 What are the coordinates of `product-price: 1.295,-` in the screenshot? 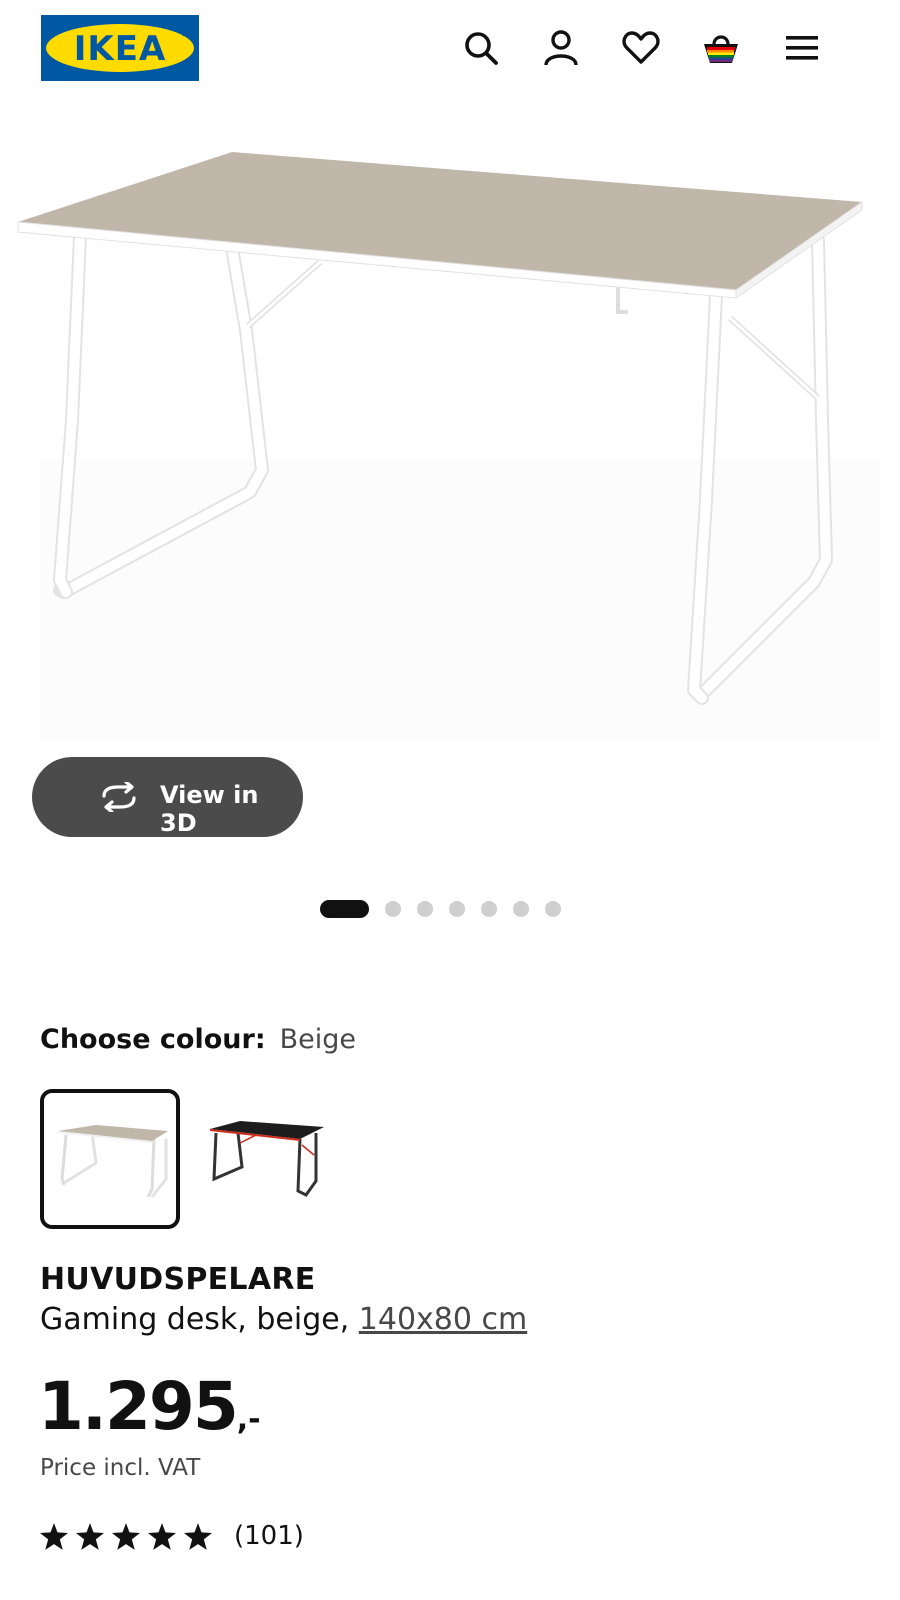 It's located at (149, 1406).